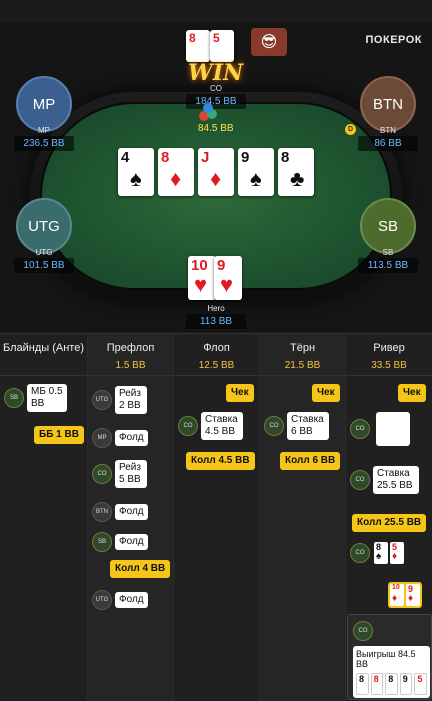  I want to click on action-text: Ставка 6 BB, so click(308, 426).